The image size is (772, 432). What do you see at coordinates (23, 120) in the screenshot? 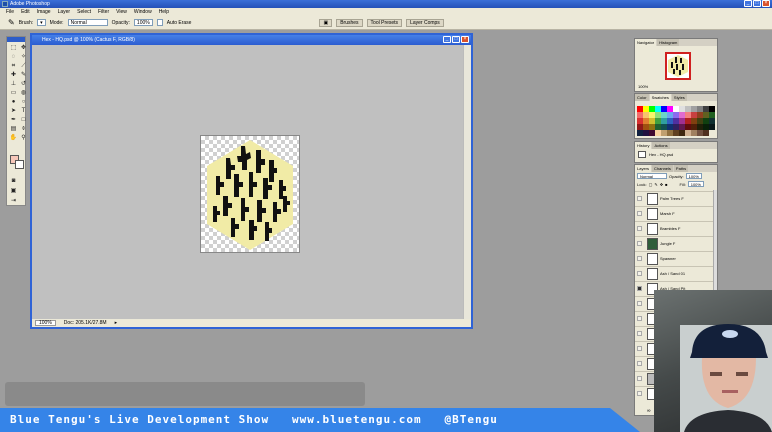
I see `shape-tool-icon: □` at bounding box center [23, 120].